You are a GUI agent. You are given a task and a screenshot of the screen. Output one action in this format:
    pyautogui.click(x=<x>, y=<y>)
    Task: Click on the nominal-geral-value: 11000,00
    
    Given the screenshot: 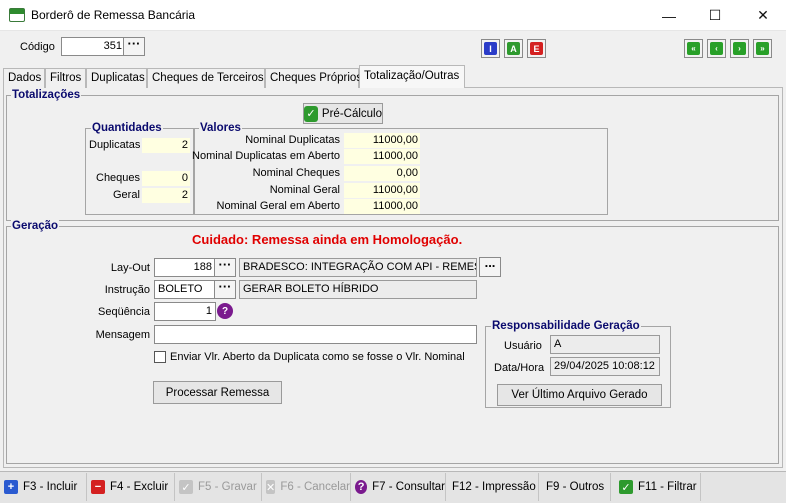 What is the action you would take?
    pyautogui.click(x=382, y=190)
    